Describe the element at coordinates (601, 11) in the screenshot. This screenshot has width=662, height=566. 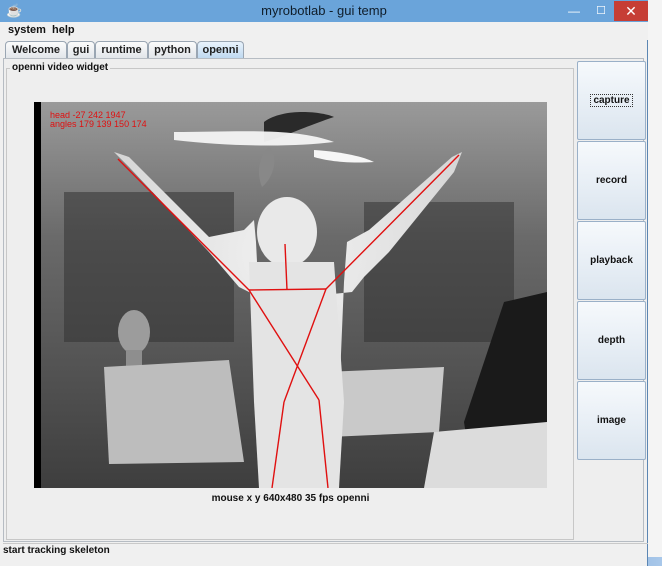
I see `maximize-button: ☐` at that location.